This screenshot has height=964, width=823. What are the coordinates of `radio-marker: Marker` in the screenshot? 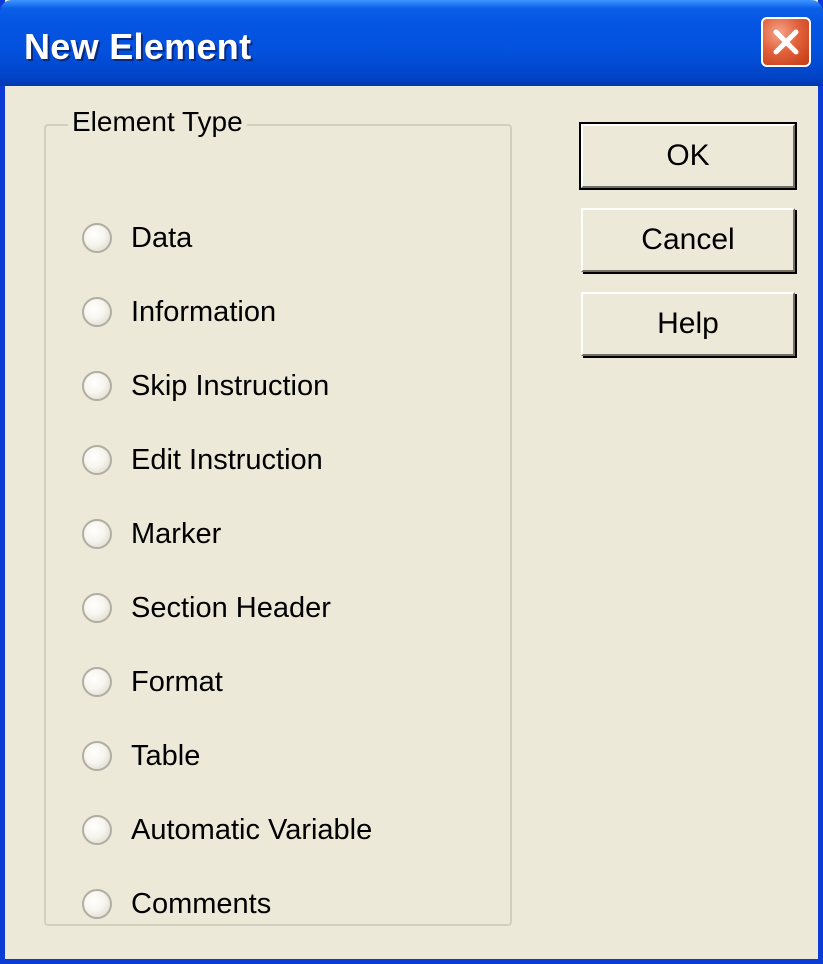 It's located at (151, 534).